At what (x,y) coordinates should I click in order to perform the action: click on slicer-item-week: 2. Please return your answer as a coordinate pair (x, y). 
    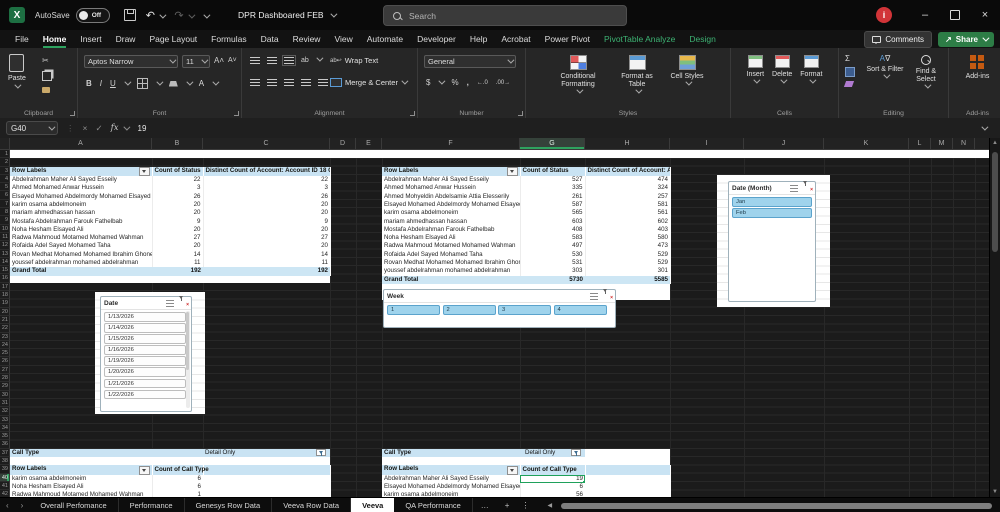
    Looking at the image, I should click on (469, 310).